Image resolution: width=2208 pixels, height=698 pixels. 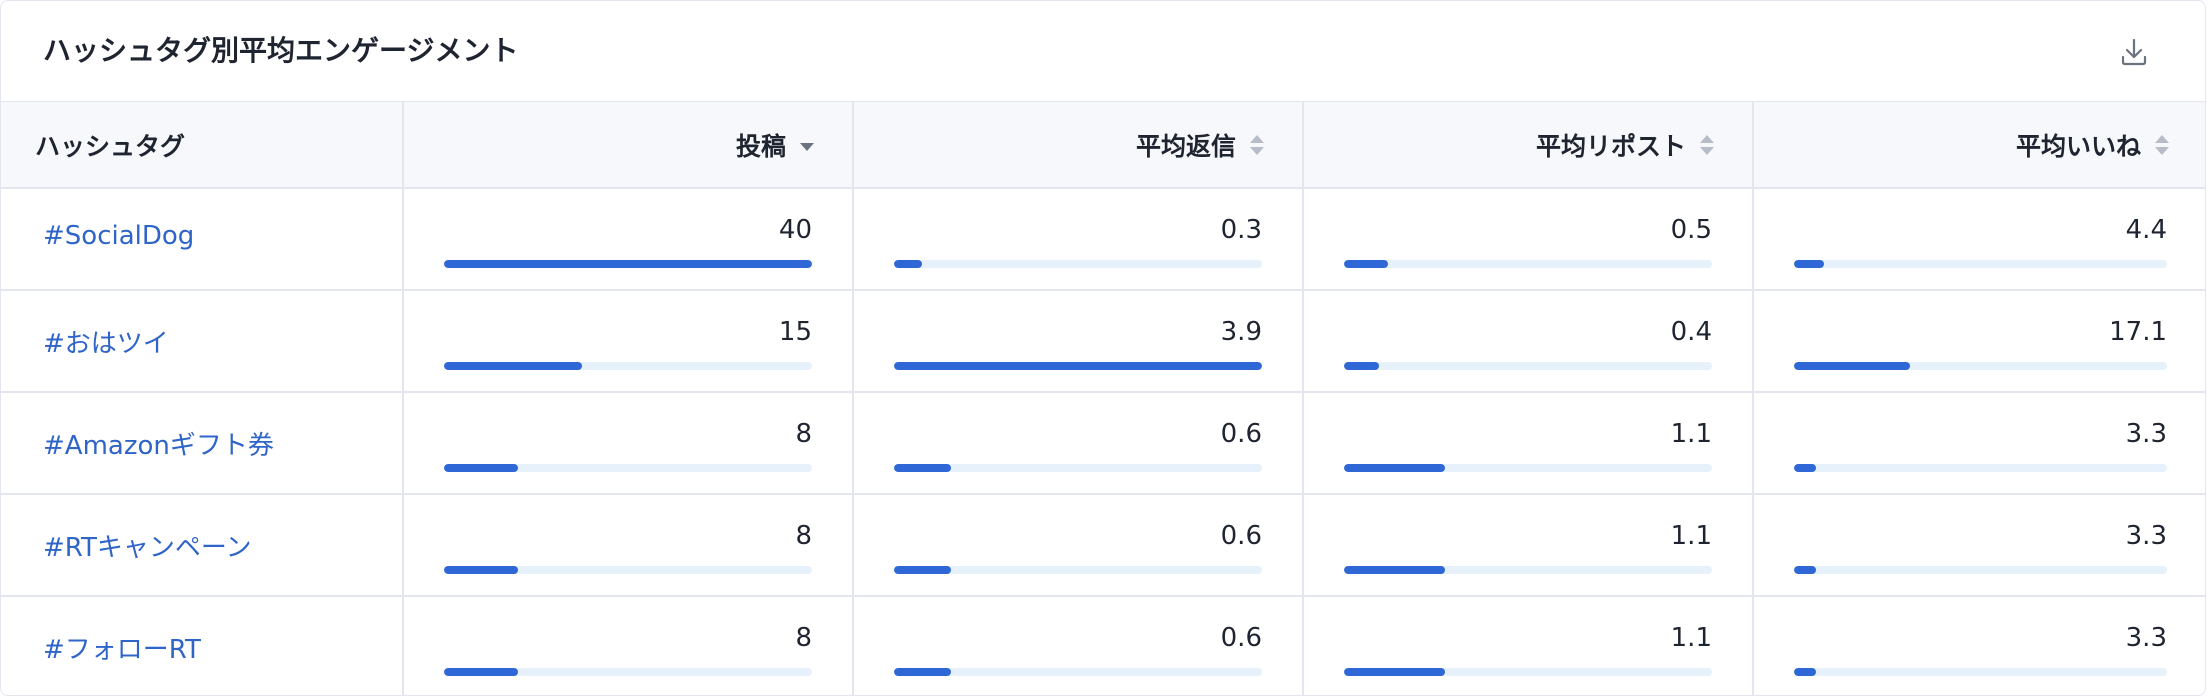 I want to click on download-button, so click(x=2134, y=52).